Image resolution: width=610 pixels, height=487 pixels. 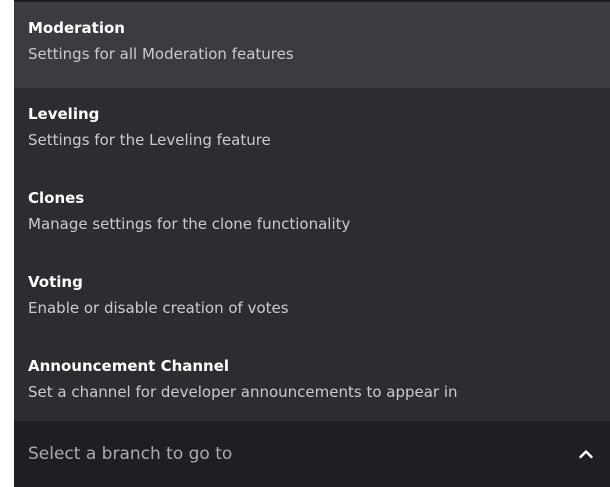 What do you see at coordinates (129, 366) in the screenshot?
I see `option-title: Announcement Channel` at bounding box center [129, 366].